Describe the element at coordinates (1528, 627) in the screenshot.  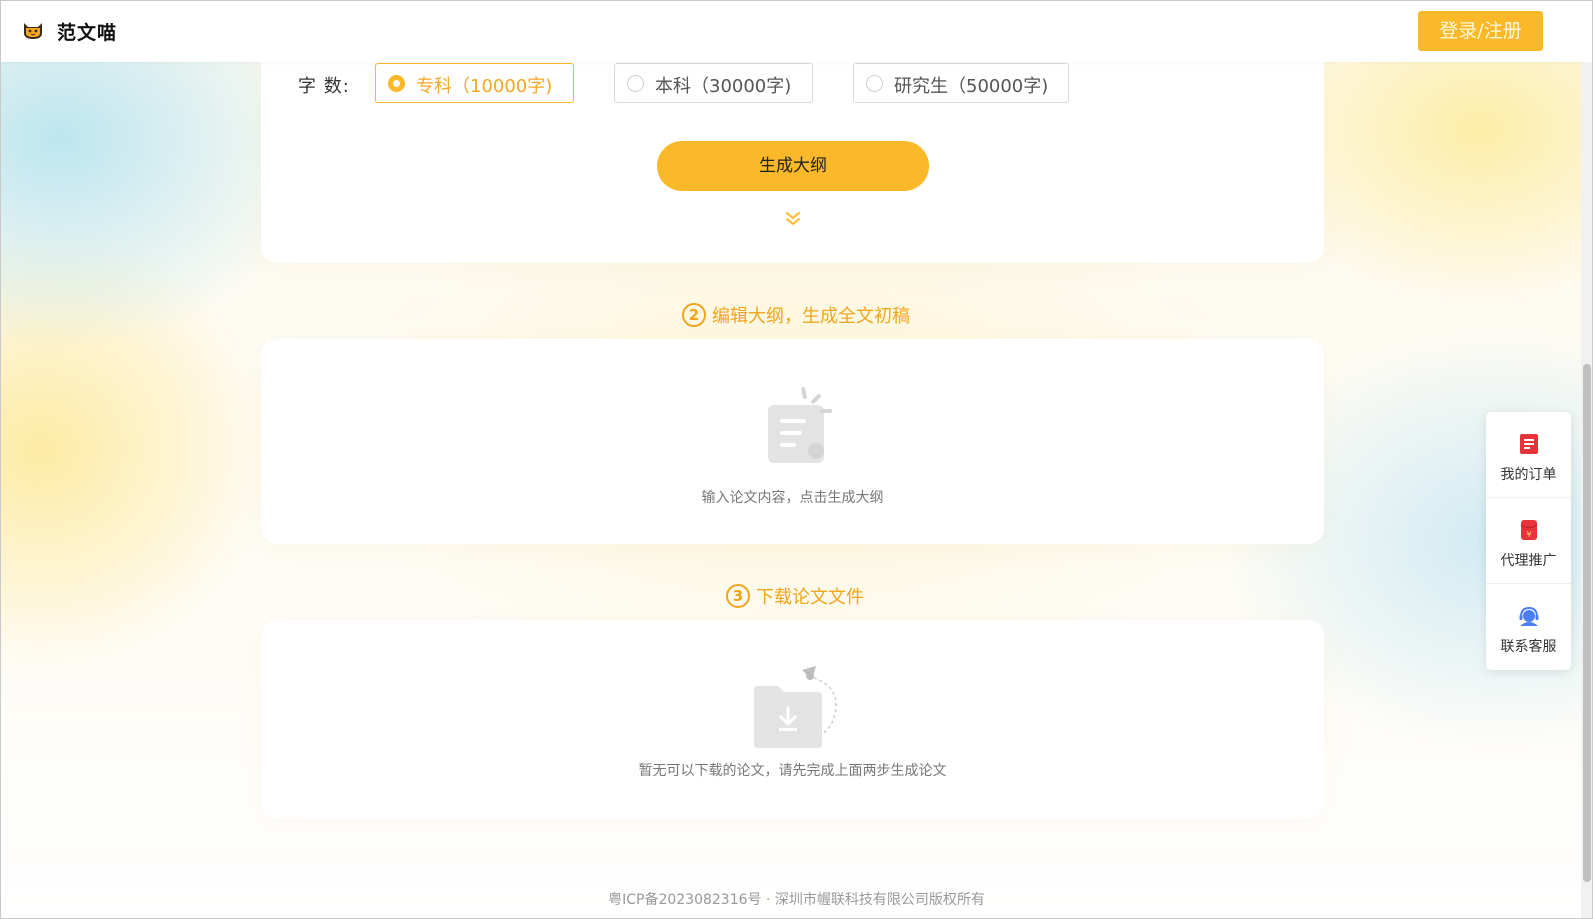
I see `side-item-customer-service: 联系客服` at that location.